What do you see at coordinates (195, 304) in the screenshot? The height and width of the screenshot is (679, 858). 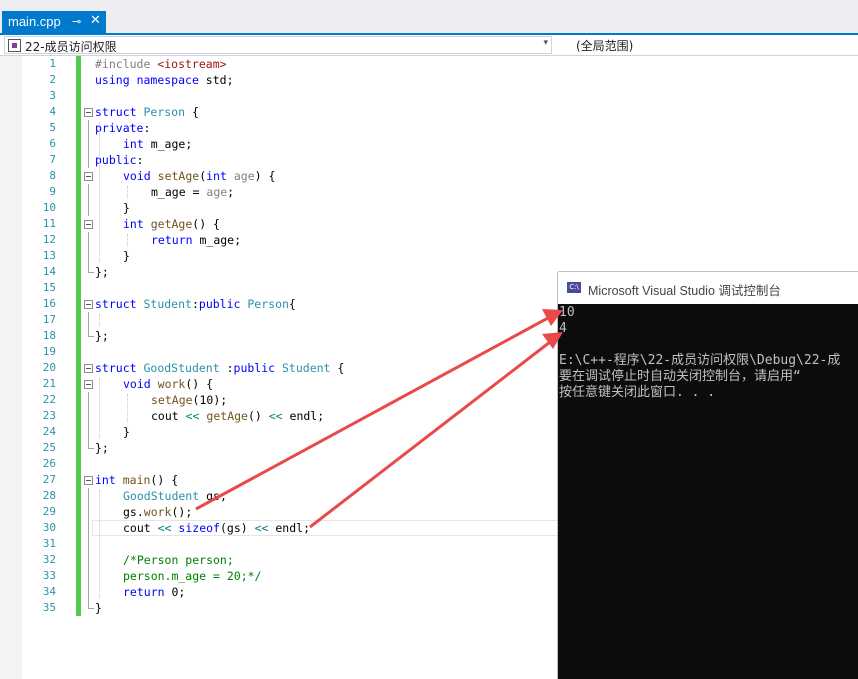 I see `code-line-16: struct Student:public Person{` at bounding box center [195, 304].